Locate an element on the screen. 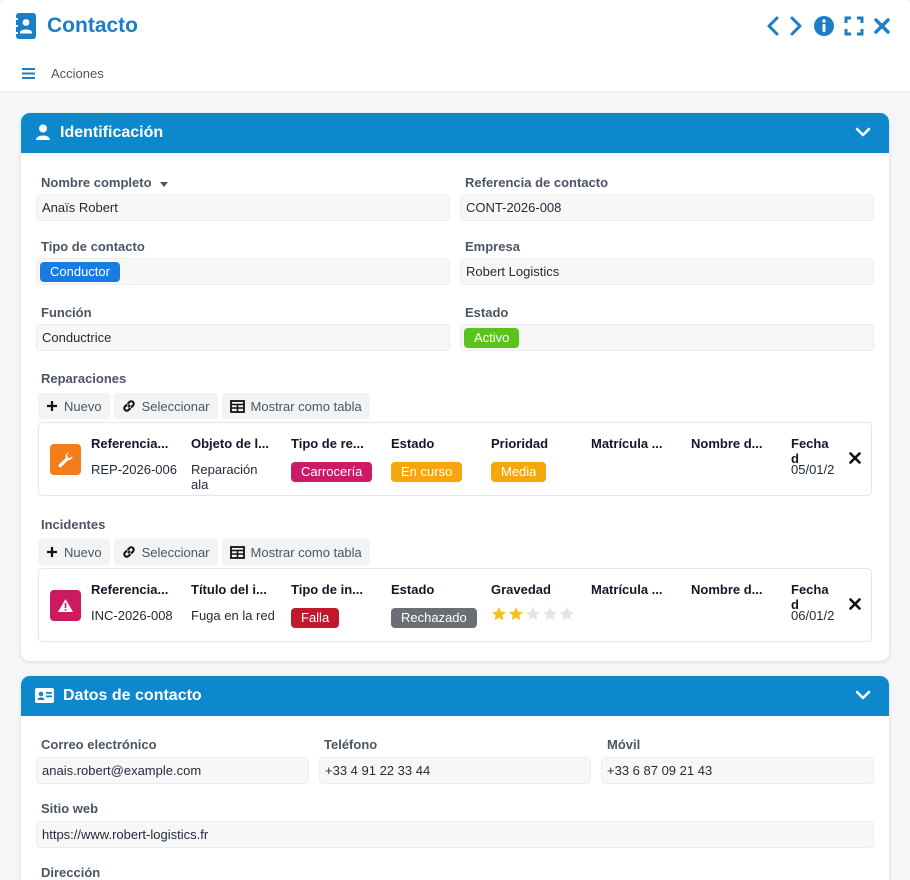 The height and width of the screenshot is (880, 910). inc-referencia: INC-2026-008 is located at coordinates (132, 615).